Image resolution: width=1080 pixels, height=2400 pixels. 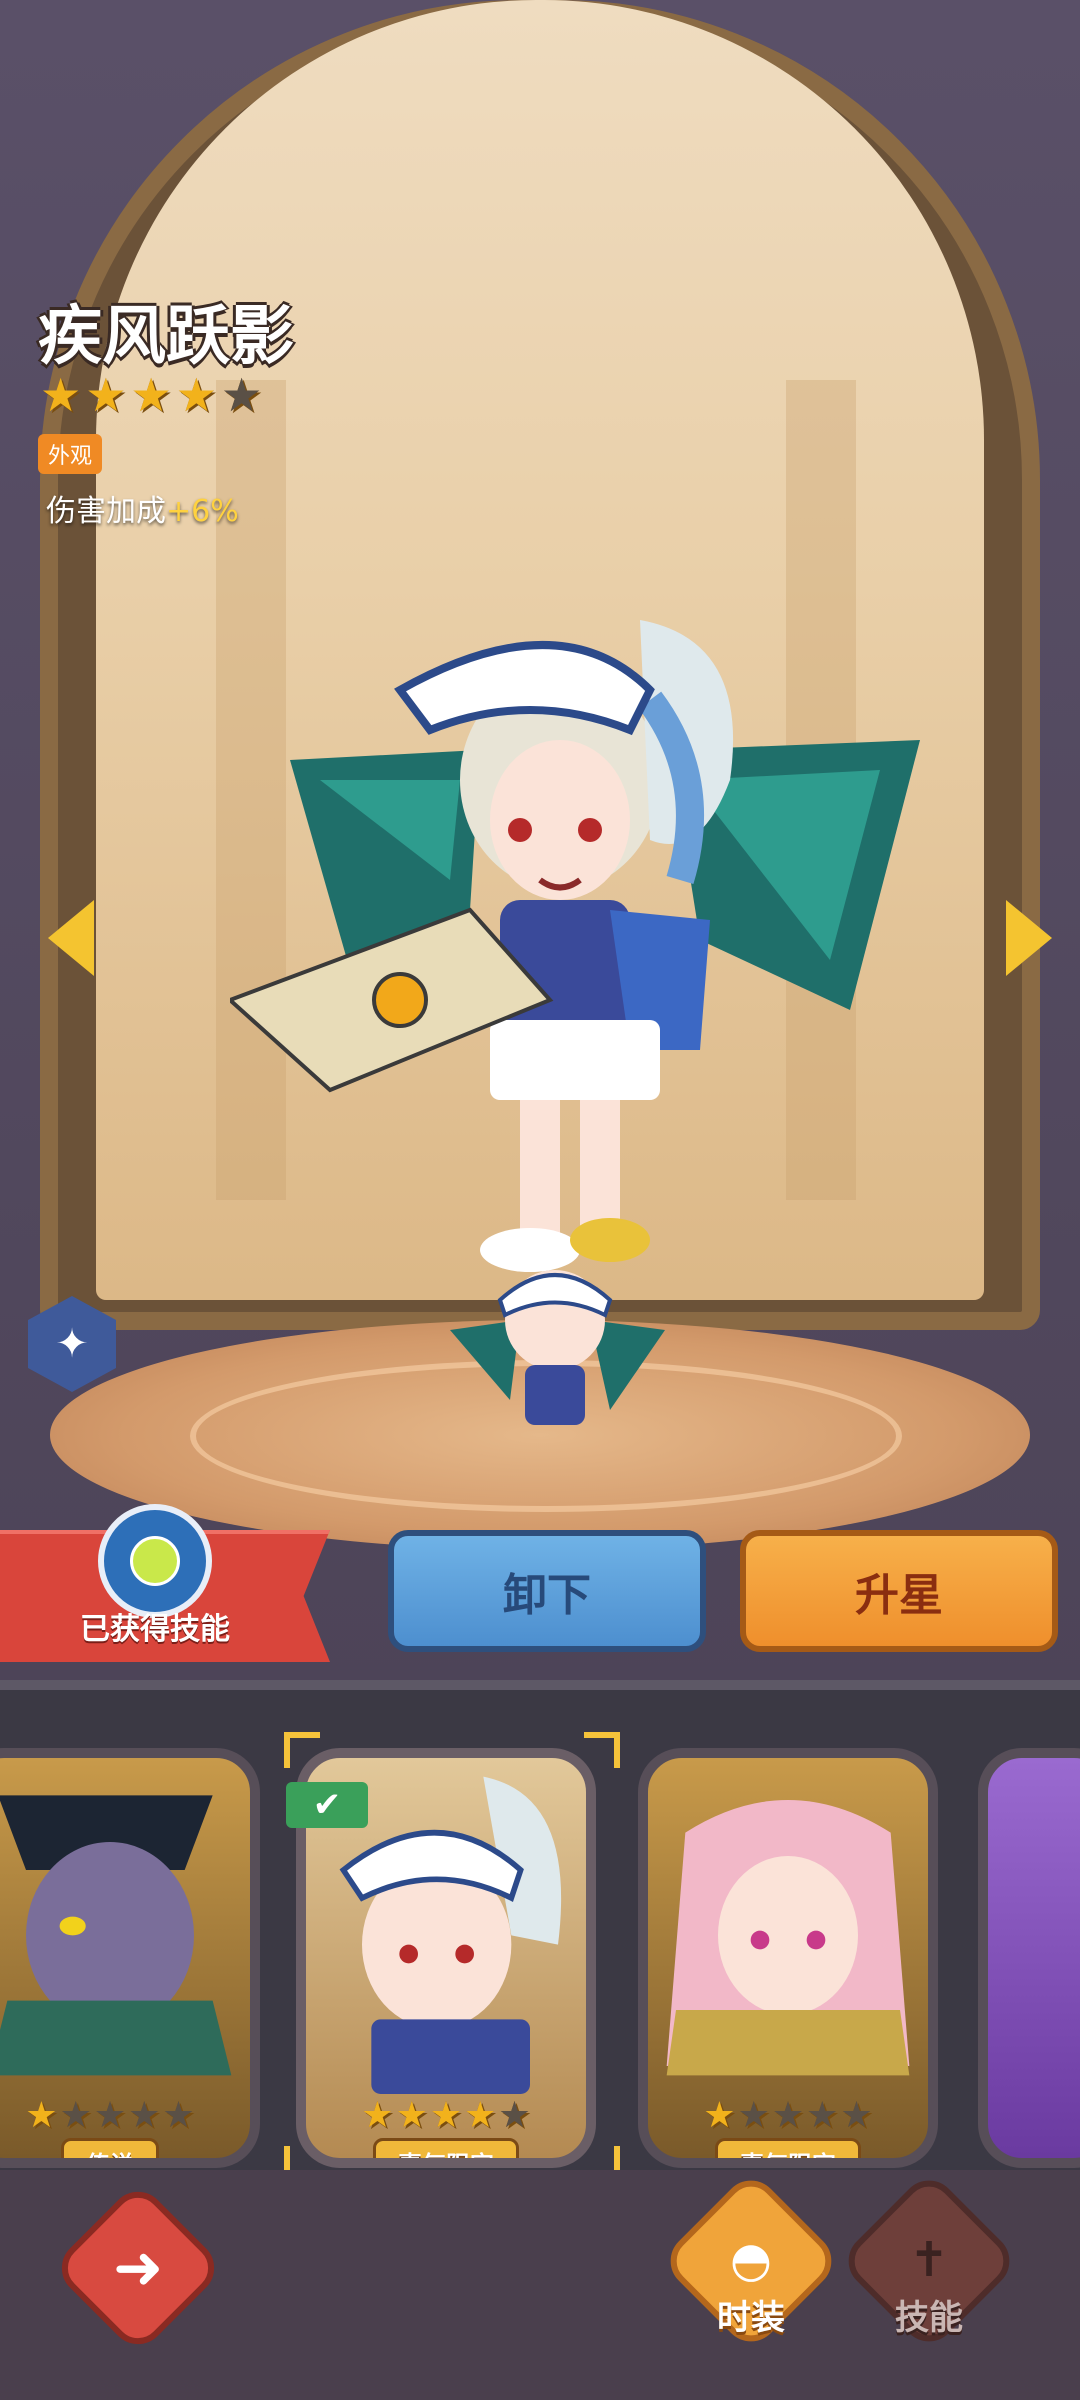 What do you see at coordinates (138, 2268) in the screenshot?
I see `back-arrow-icon: ➜` at bounding box center [138, 2268].